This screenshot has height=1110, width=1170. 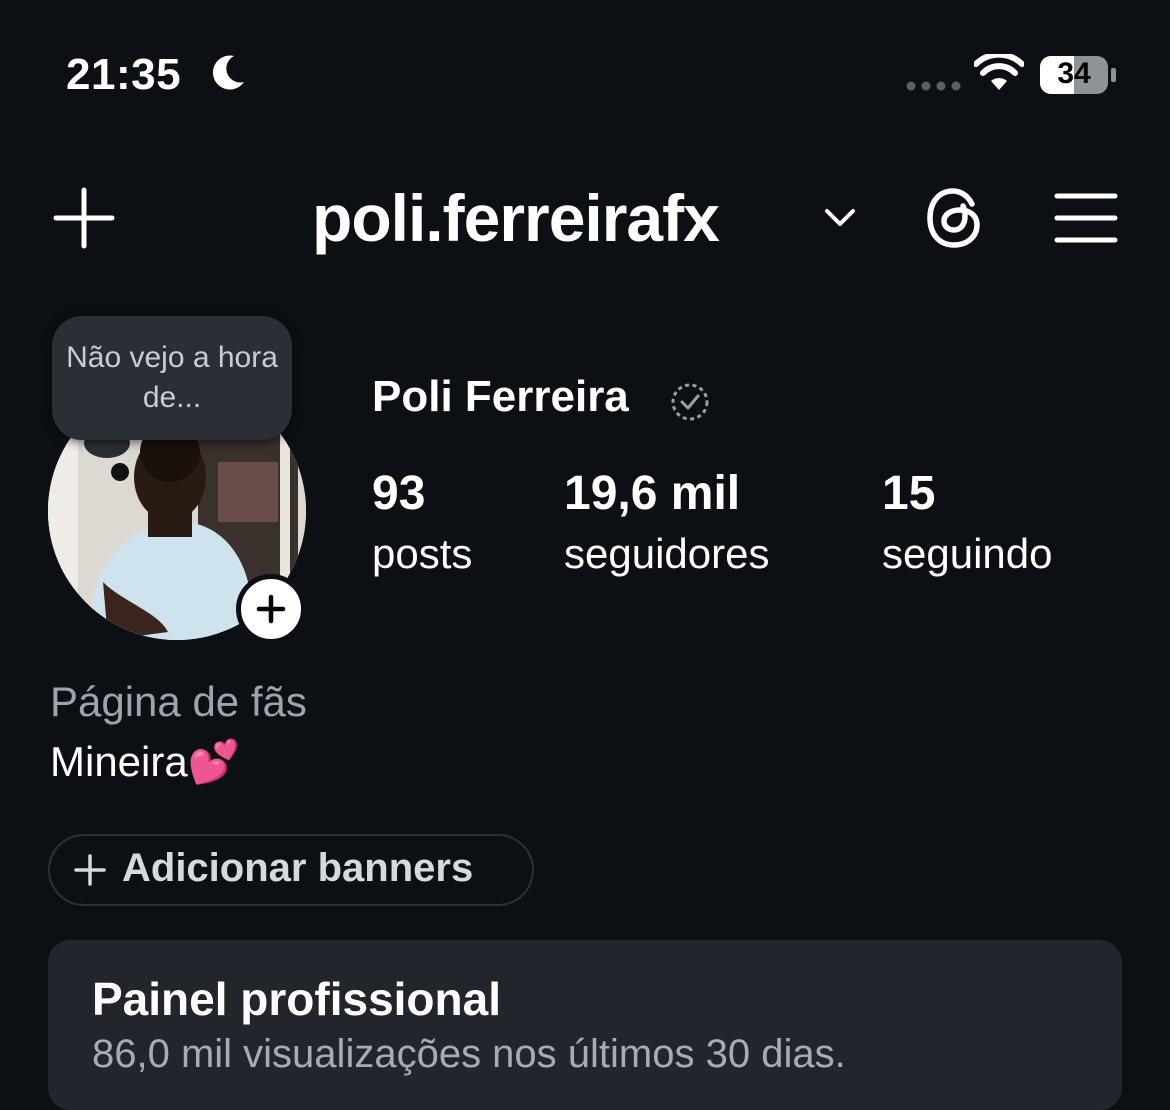 I want to click on signal-icon, so click(x=933, y=86).